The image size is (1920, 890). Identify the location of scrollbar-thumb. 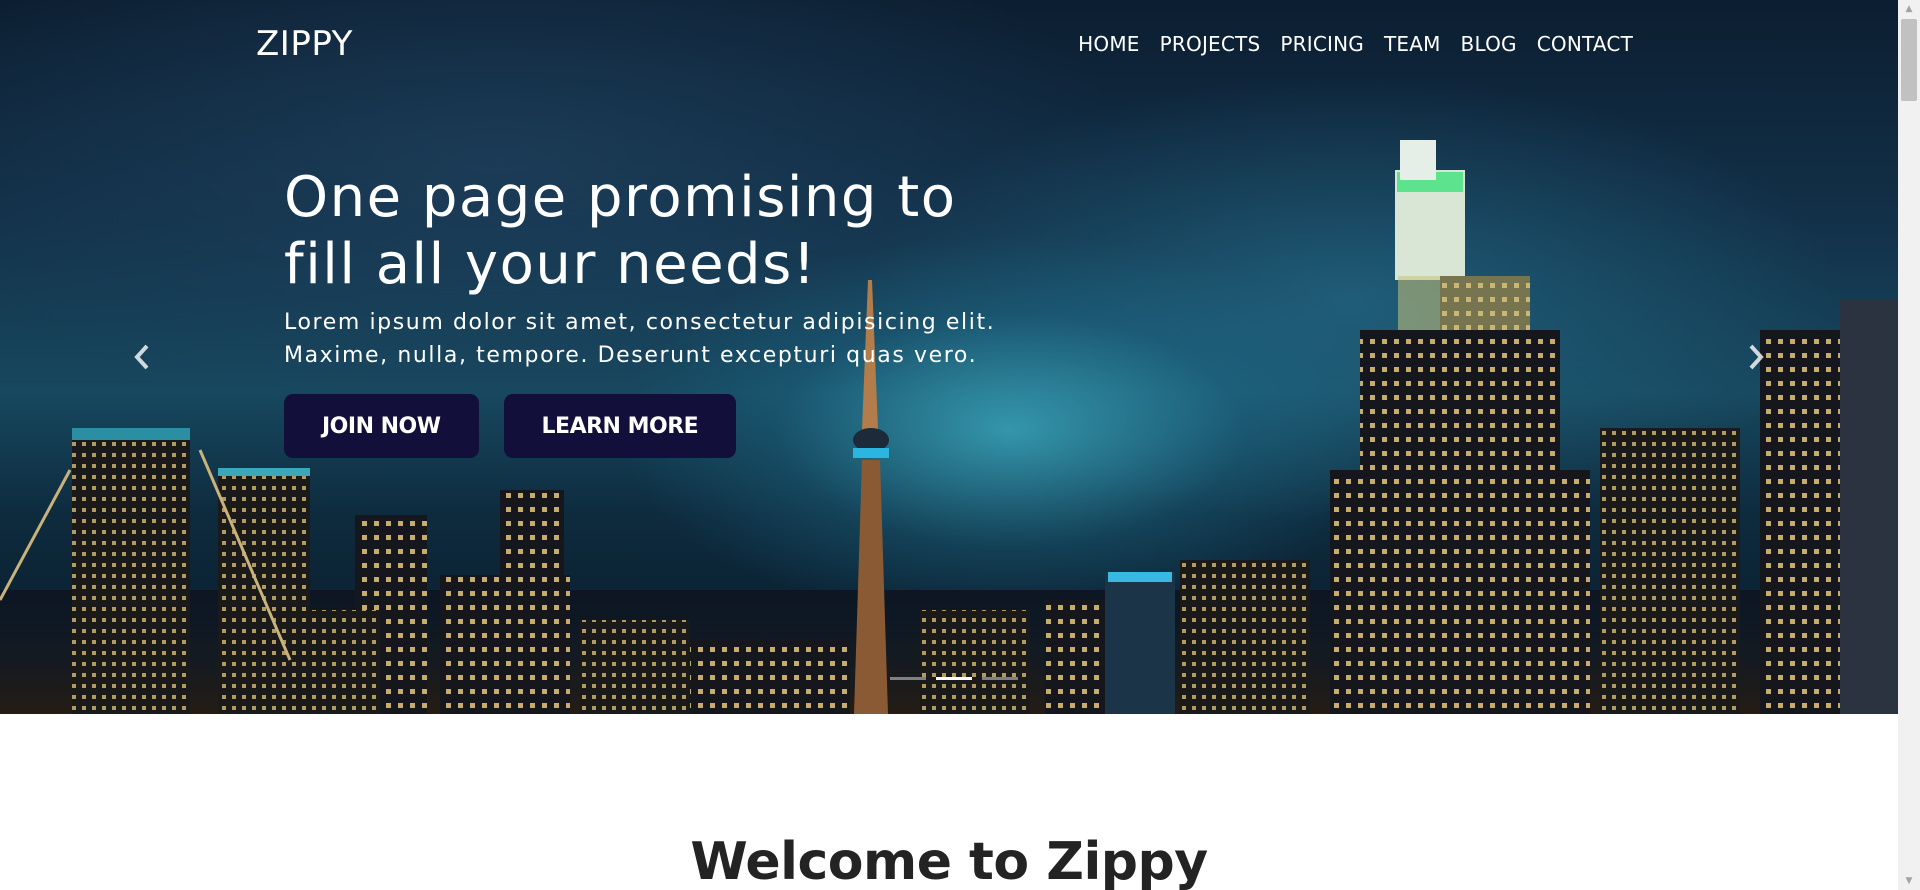
(1909, 60).